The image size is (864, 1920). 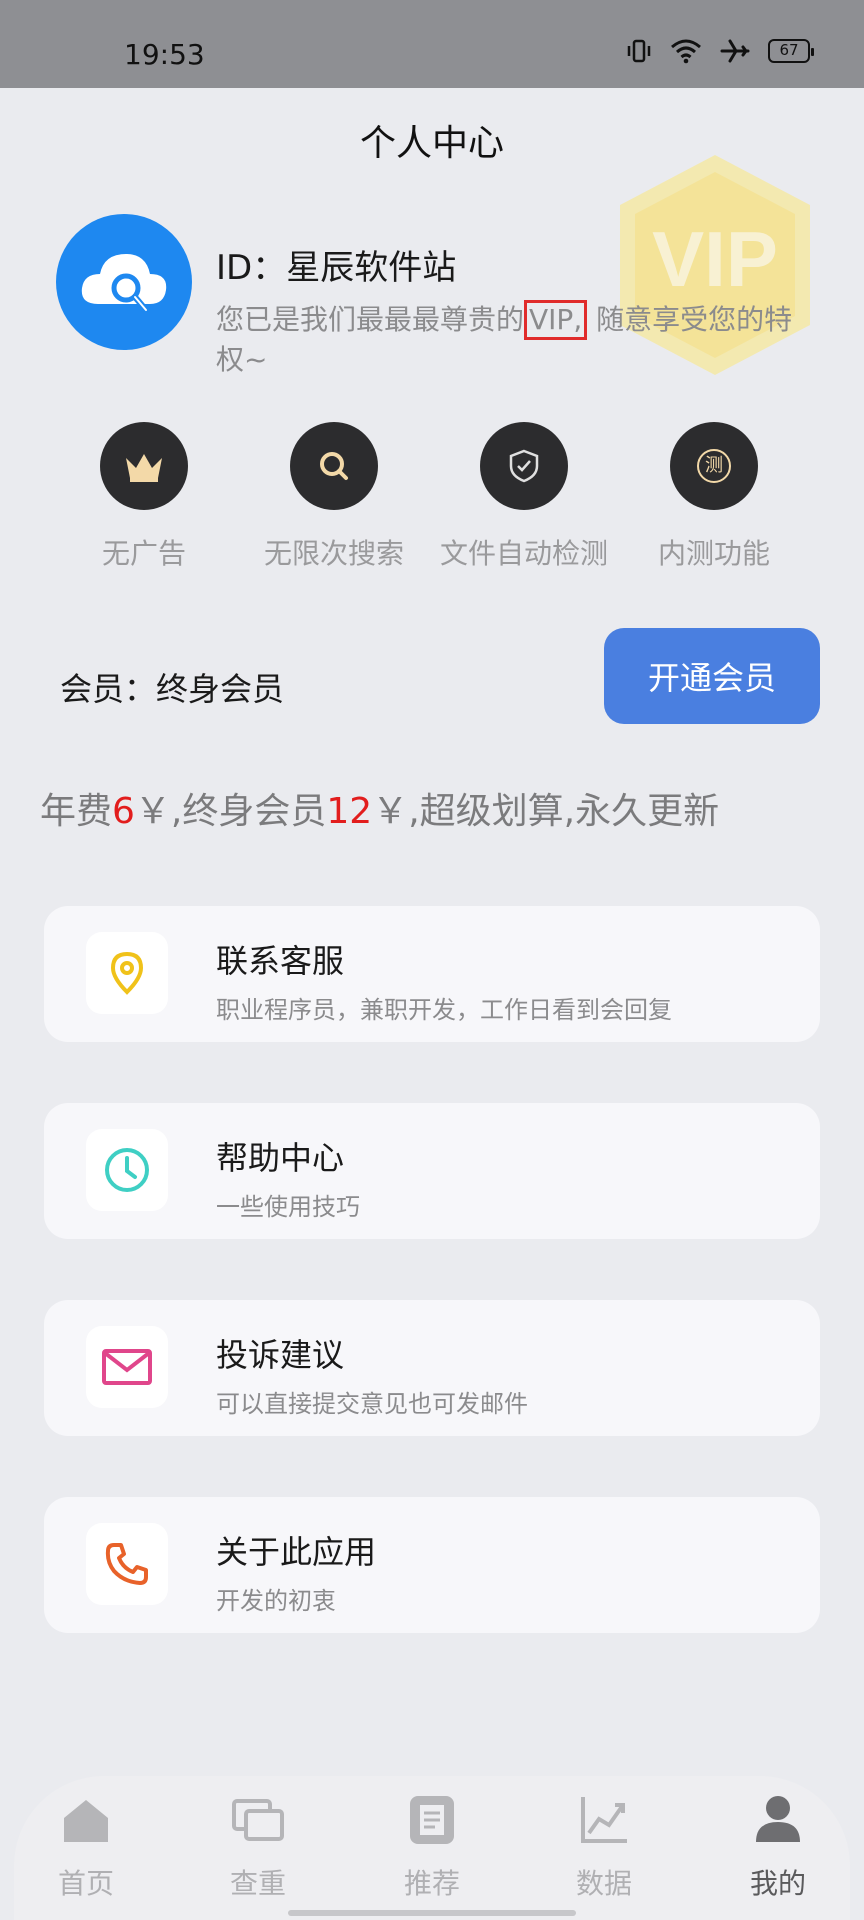 What do you see at coordinates (432, 1820) in the screenshot?
I see `recommend-icon` at bounding box center [432, 1820].